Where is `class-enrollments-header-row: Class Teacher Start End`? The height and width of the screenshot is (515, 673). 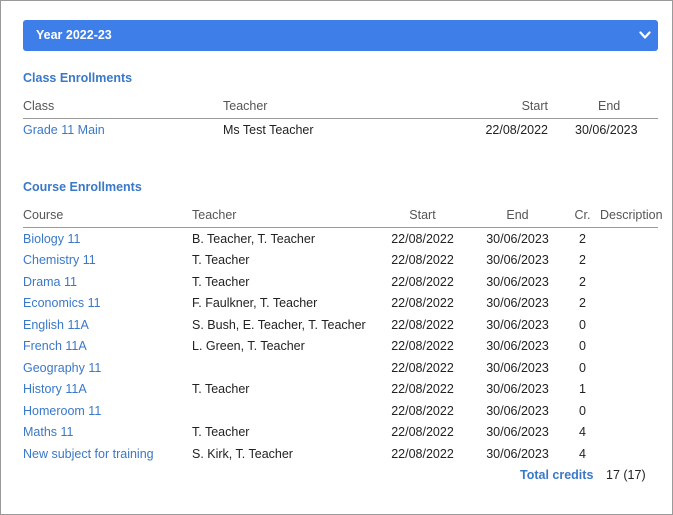
class-enrollments-header-row: Class Teacher Start End is located at coordinates (340, 109).